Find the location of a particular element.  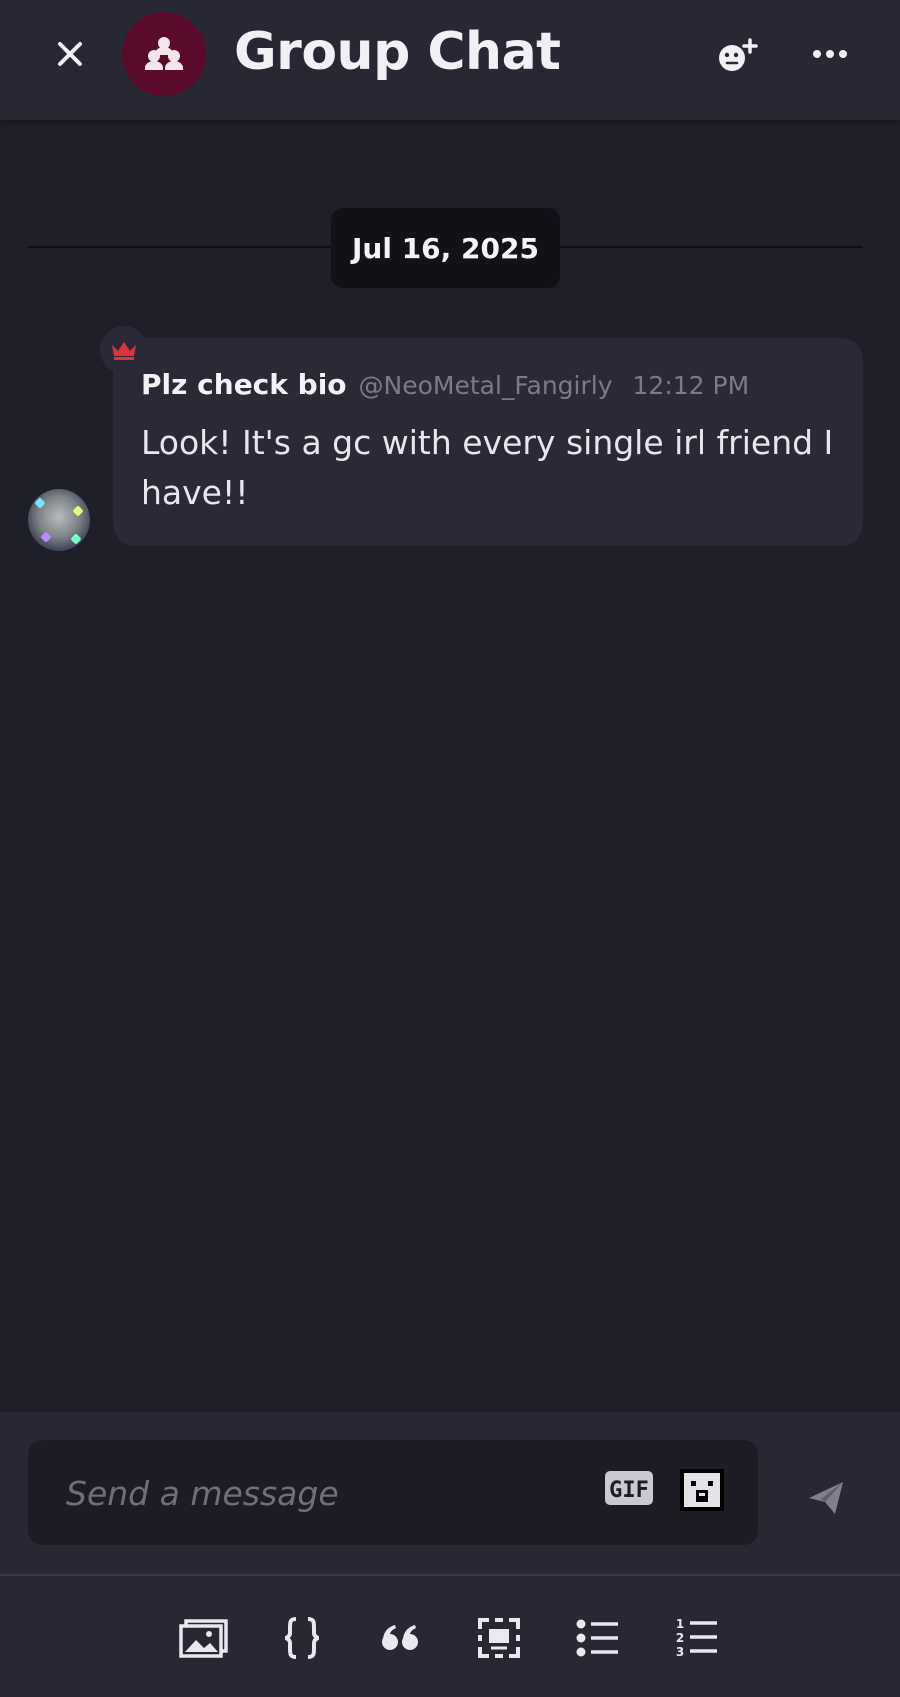

more-icon is located at coordinates (830, 54).